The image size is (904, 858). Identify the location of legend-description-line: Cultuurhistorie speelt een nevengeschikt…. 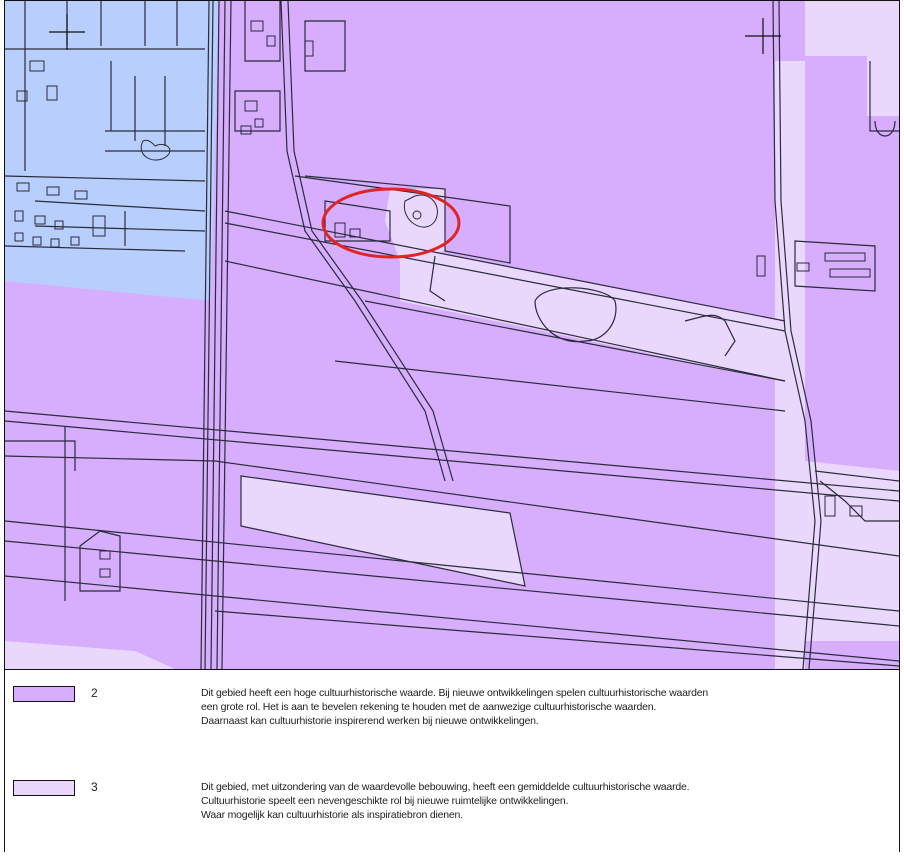
(385, 801).